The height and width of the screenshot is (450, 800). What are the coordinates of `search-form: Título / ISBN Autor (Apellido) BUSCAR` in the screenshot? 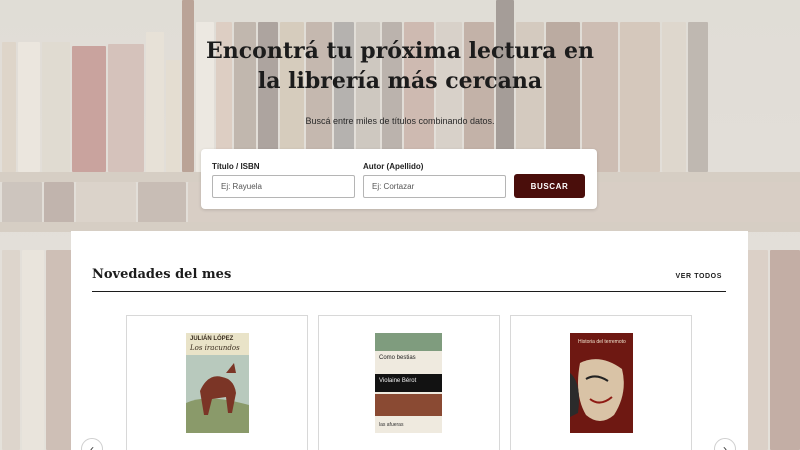 It's located at (399, 179).